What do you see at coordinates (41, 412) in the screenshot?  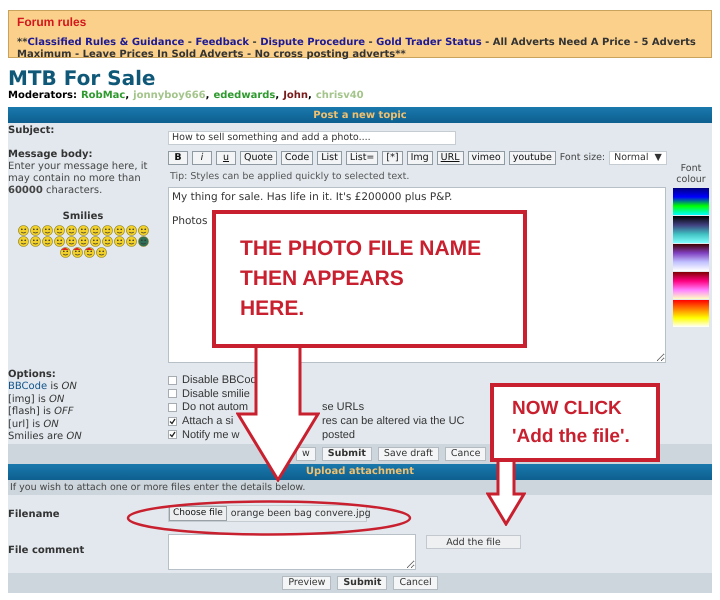 I see `option-status: [flash] is OFF` at bounding box center [41, 412].